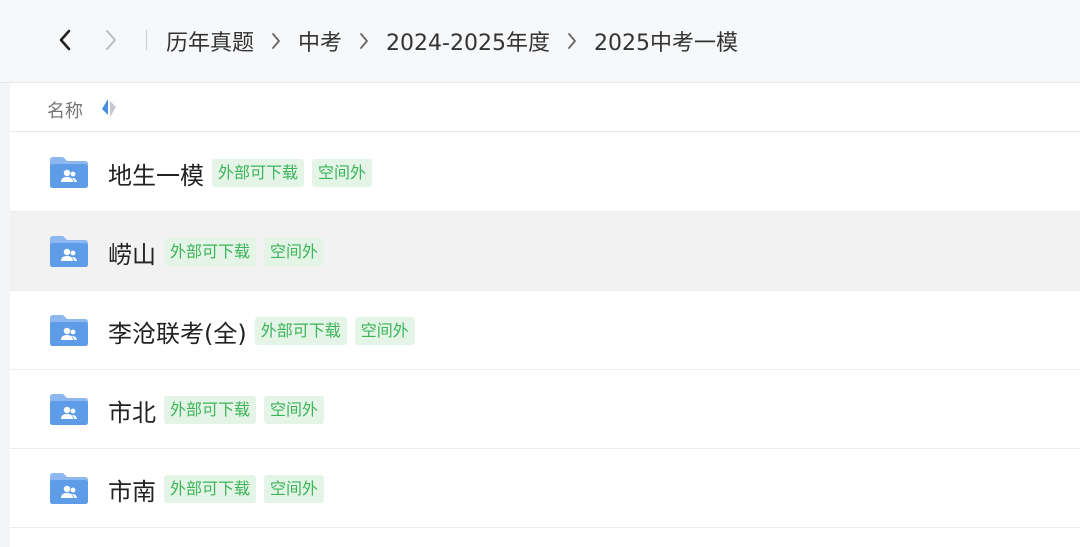  I want to click on folder-row: 李沧联考(全) 外部可下载 空间外, so click(545, 330).